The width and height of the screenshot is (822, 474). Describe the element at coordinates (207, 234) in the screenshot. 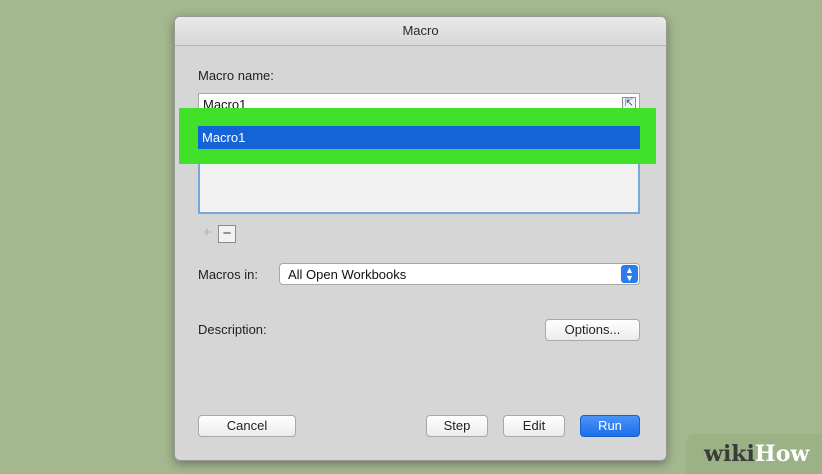

I see `add-macro-button: +` at that location.